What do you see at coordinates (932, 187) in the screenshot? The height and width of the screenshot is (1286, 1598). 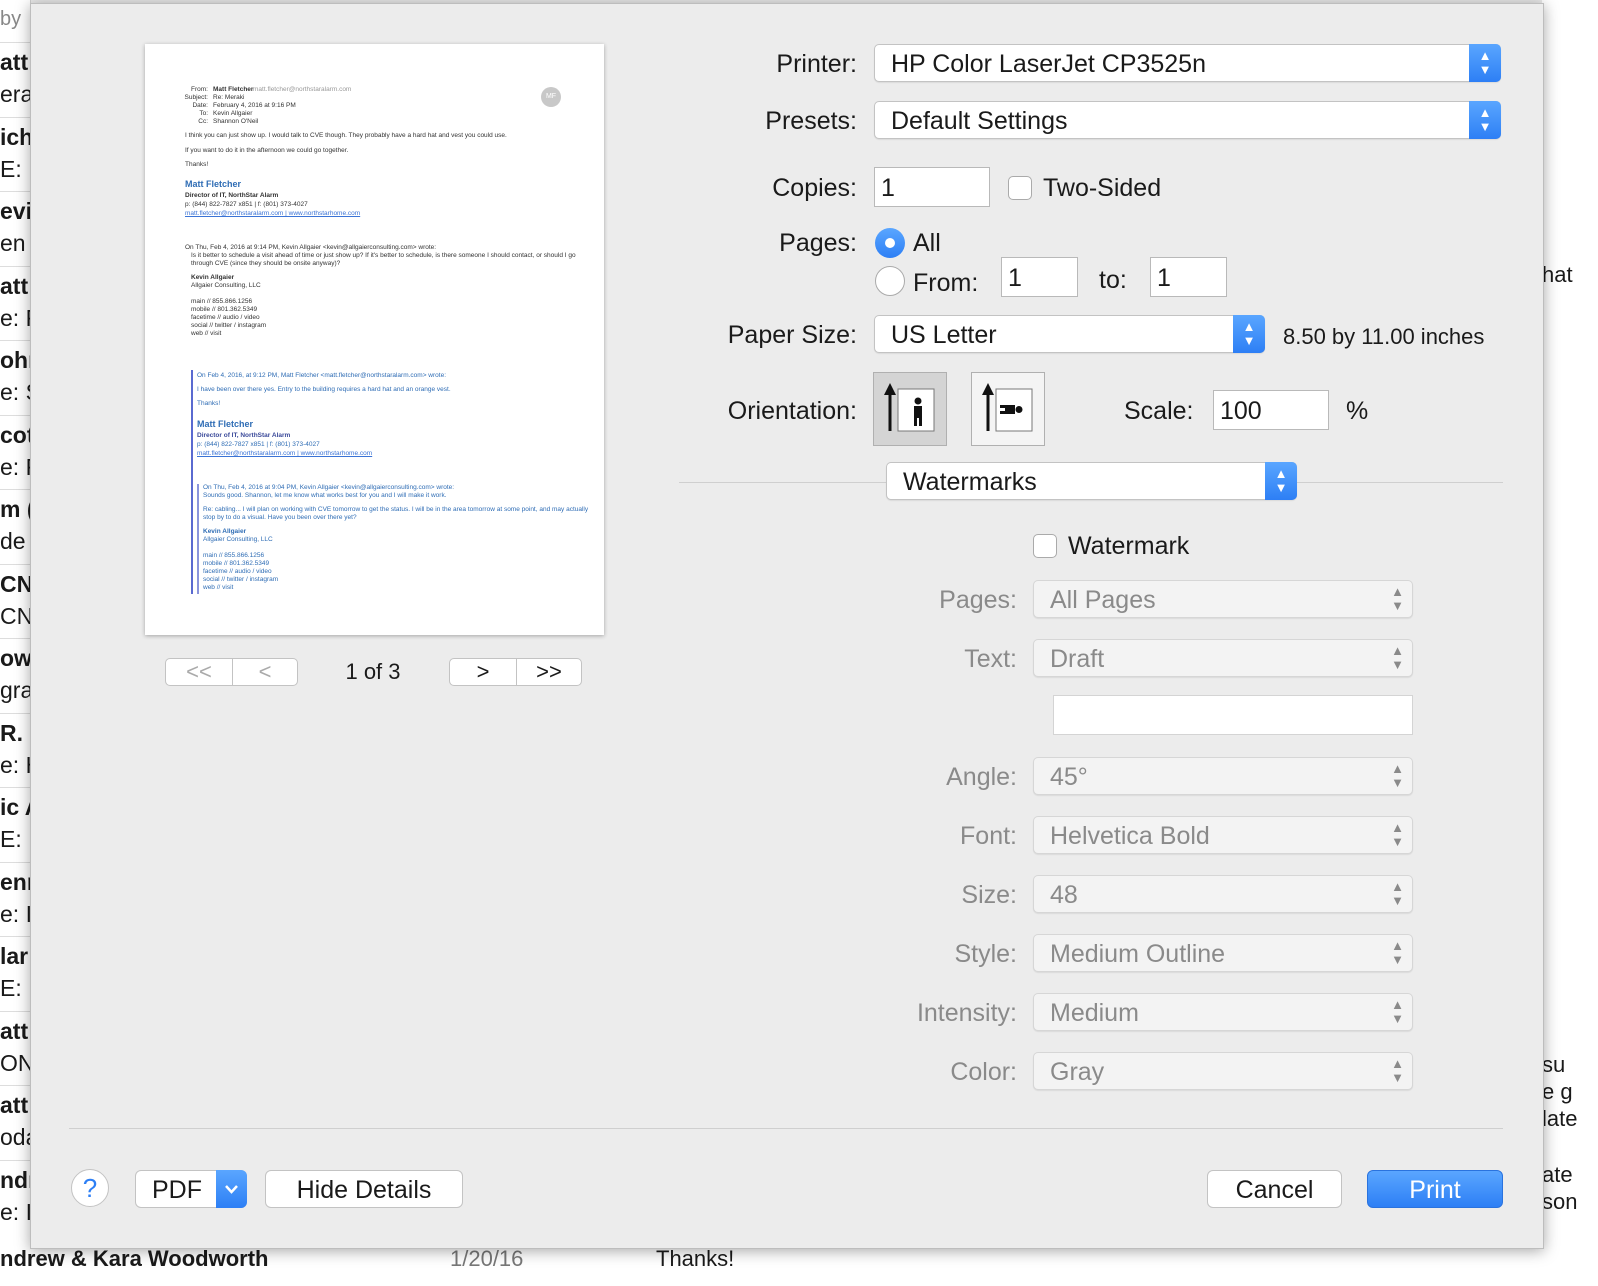 I see `copies-input: 1` at bounding box center [932, 187].